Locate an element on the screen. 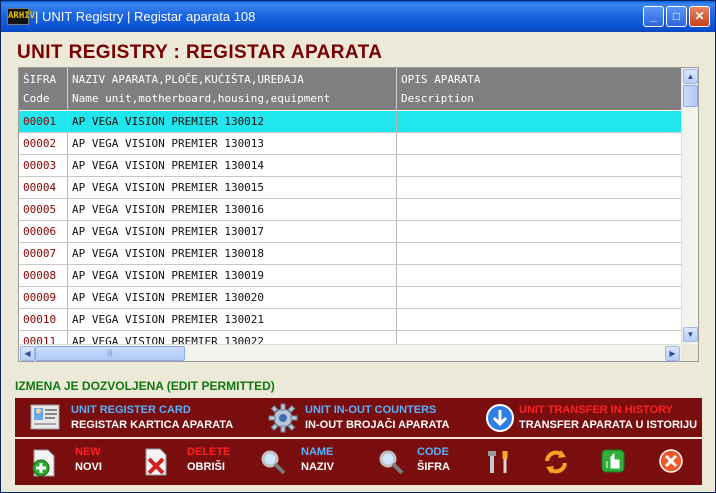 The image size is (716, 493). table-row: 00007 AP VEGA VISION PREMIER 130018 is located at coordinates (350, 254).